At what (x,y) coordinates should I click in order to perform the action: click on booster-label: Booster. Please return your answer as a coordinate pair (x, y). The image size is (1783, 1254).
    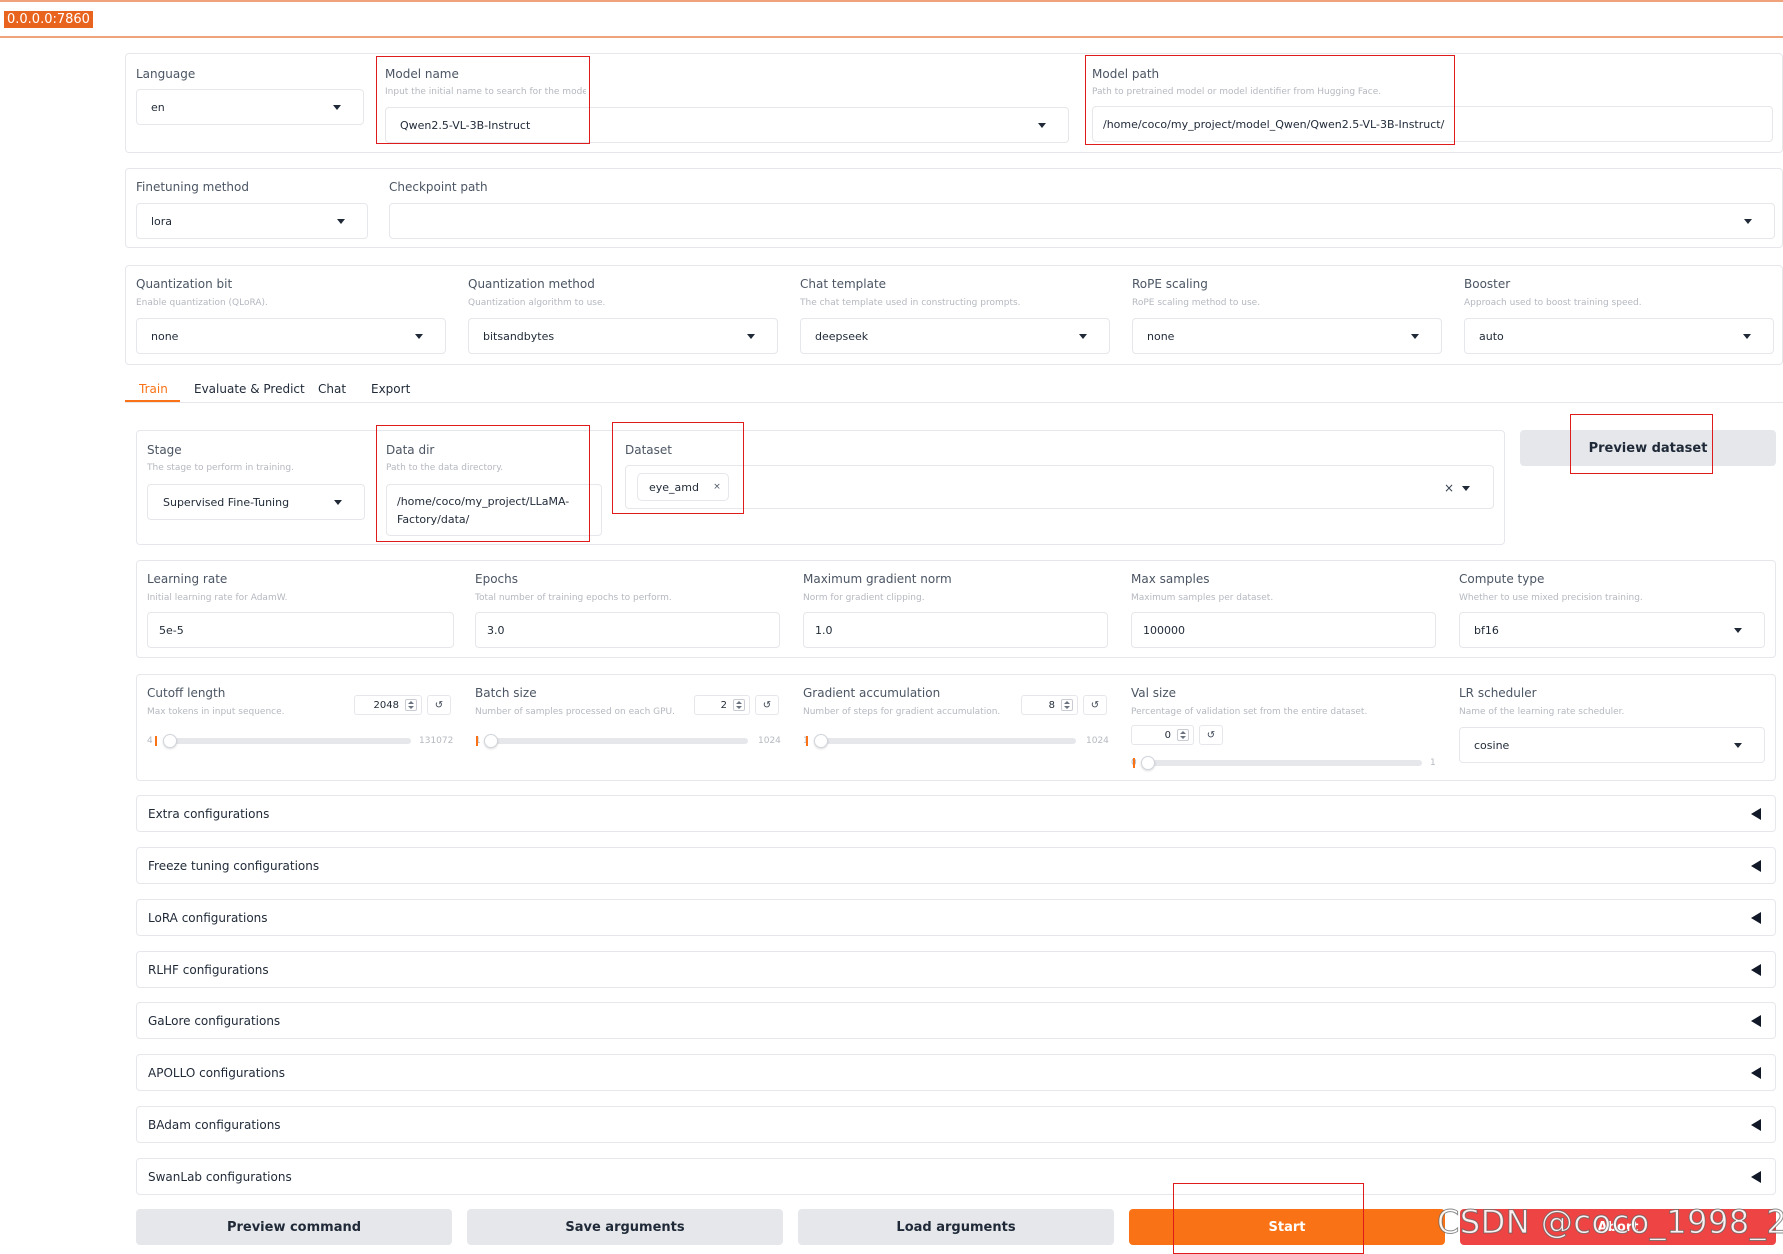
    Looking at the image, I should click on (1487, 284).